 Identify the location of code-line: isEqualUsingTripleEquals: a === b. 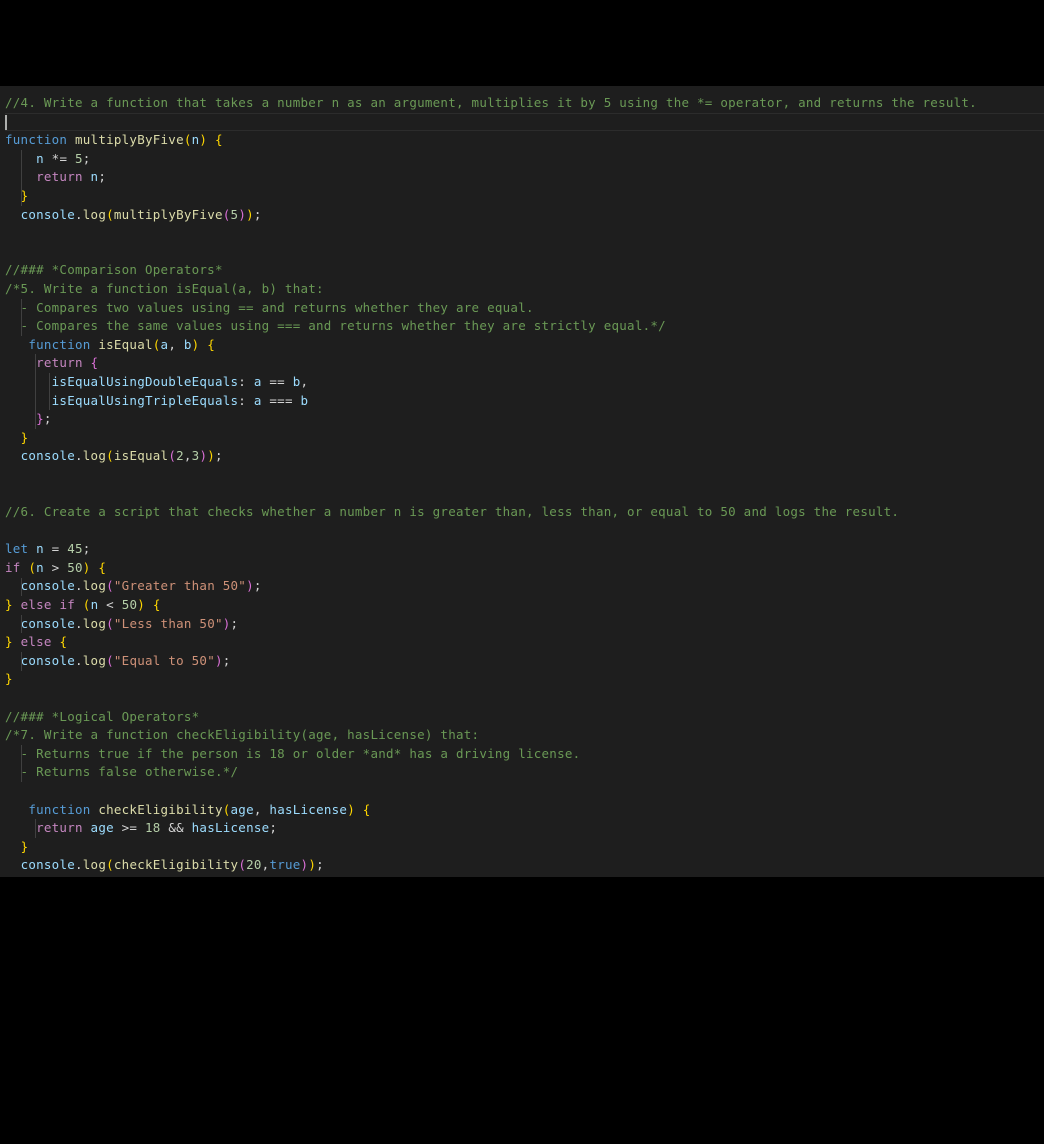
(524, 401).